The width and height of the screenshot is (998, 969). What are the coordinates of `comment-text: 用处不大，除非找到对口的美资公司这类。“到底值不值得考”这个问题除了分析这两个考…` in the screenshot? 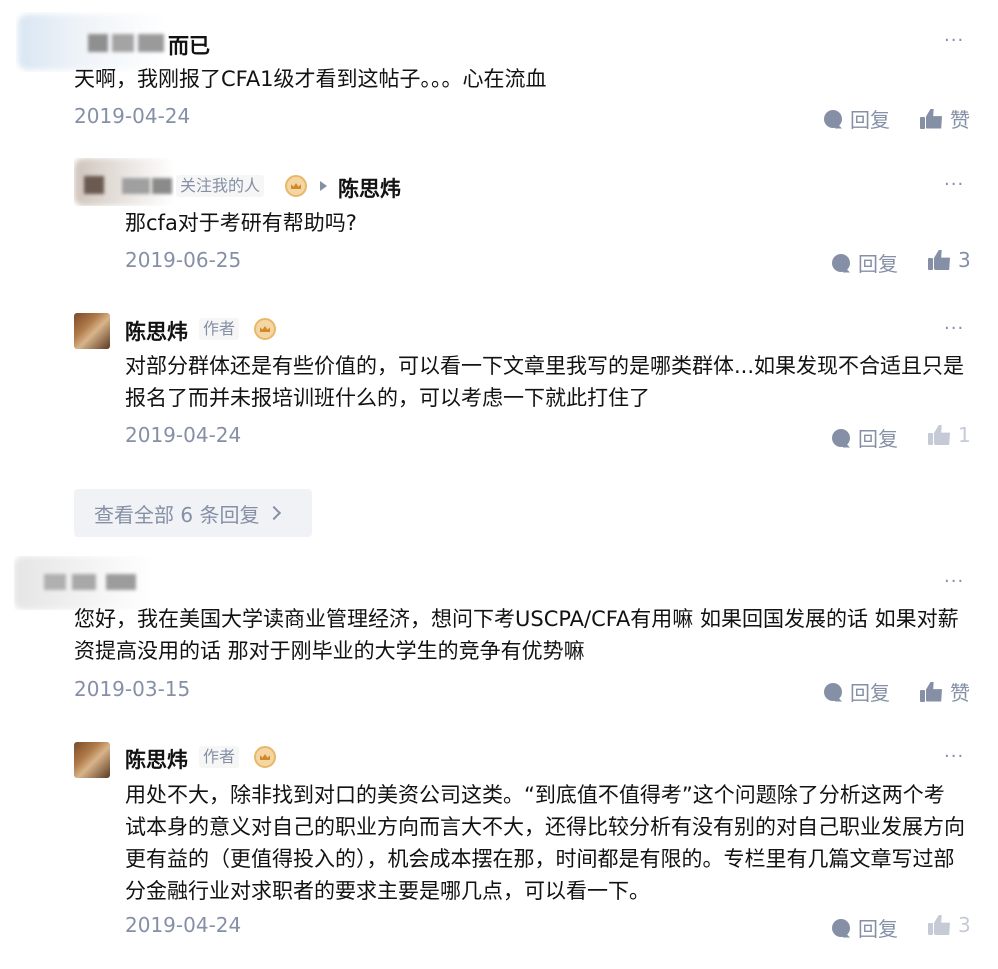 It's located at (545, 843).